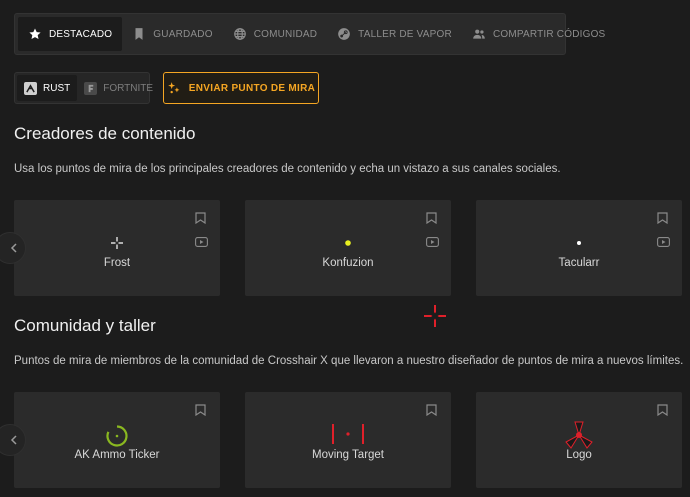 Image resolution: width=690 pixels, height=497 pixels. I want to click on crosshair-card-tacularr: Tacularr, so click(579, 248).